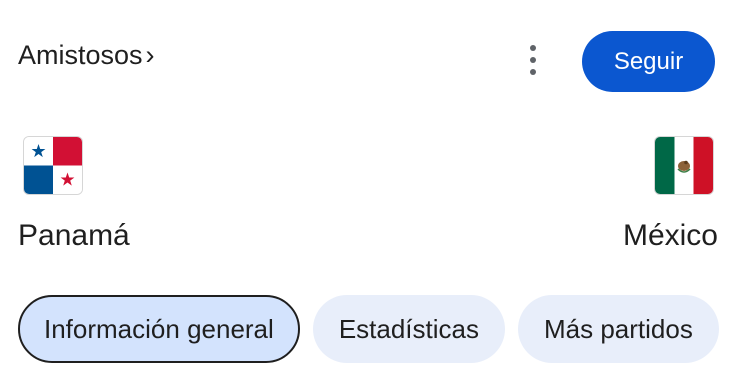  I want to click on panama-flag-icon, so click(53, 165).